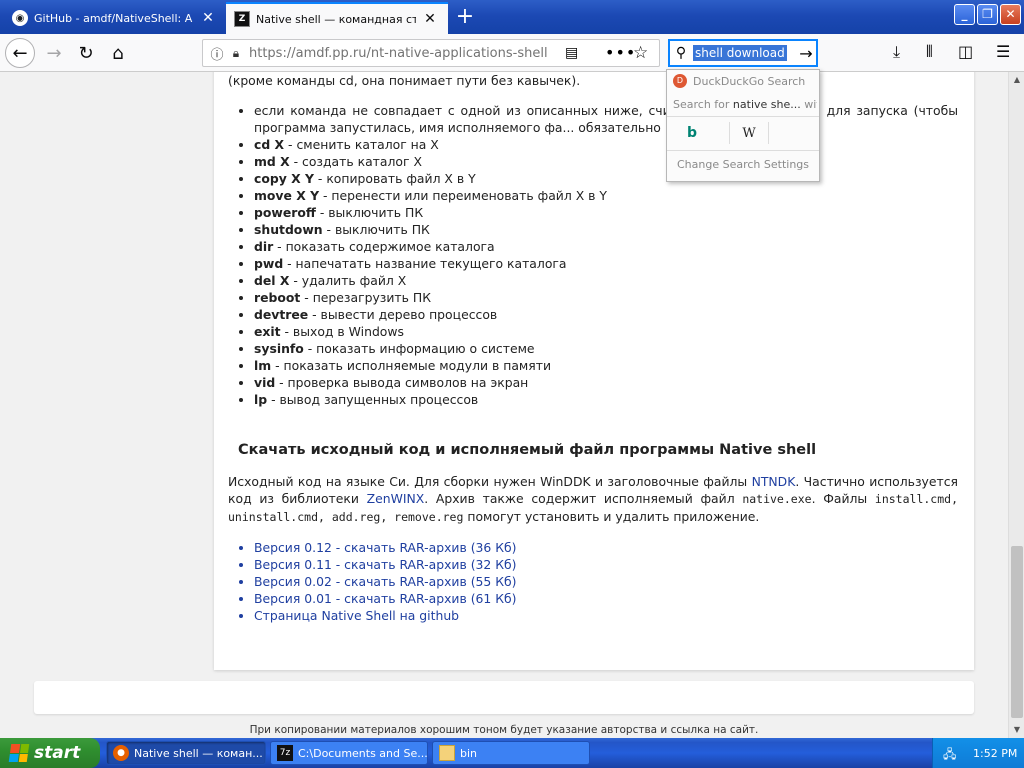 This screenshot has width=1024, height=768. I want to click on 7zip-icon: 7z, so click(285, 753).